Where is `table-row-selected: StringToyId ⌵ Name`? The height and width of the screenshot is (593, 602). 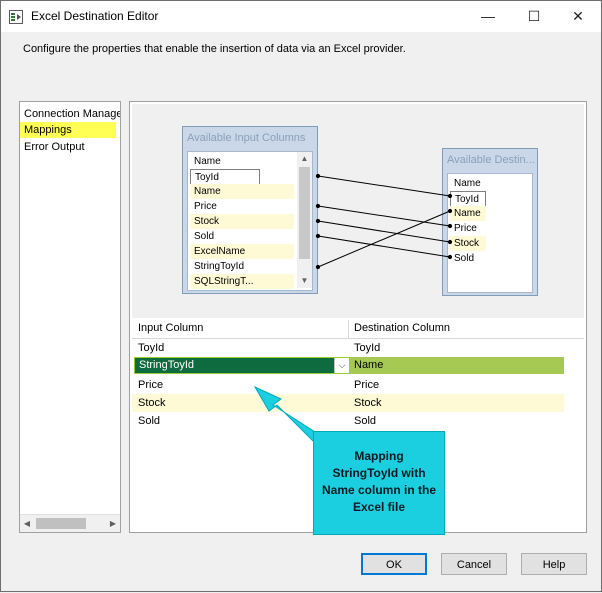 table-row-selected: StringToyId ⌵ Name is located at coordinates (348, 366).